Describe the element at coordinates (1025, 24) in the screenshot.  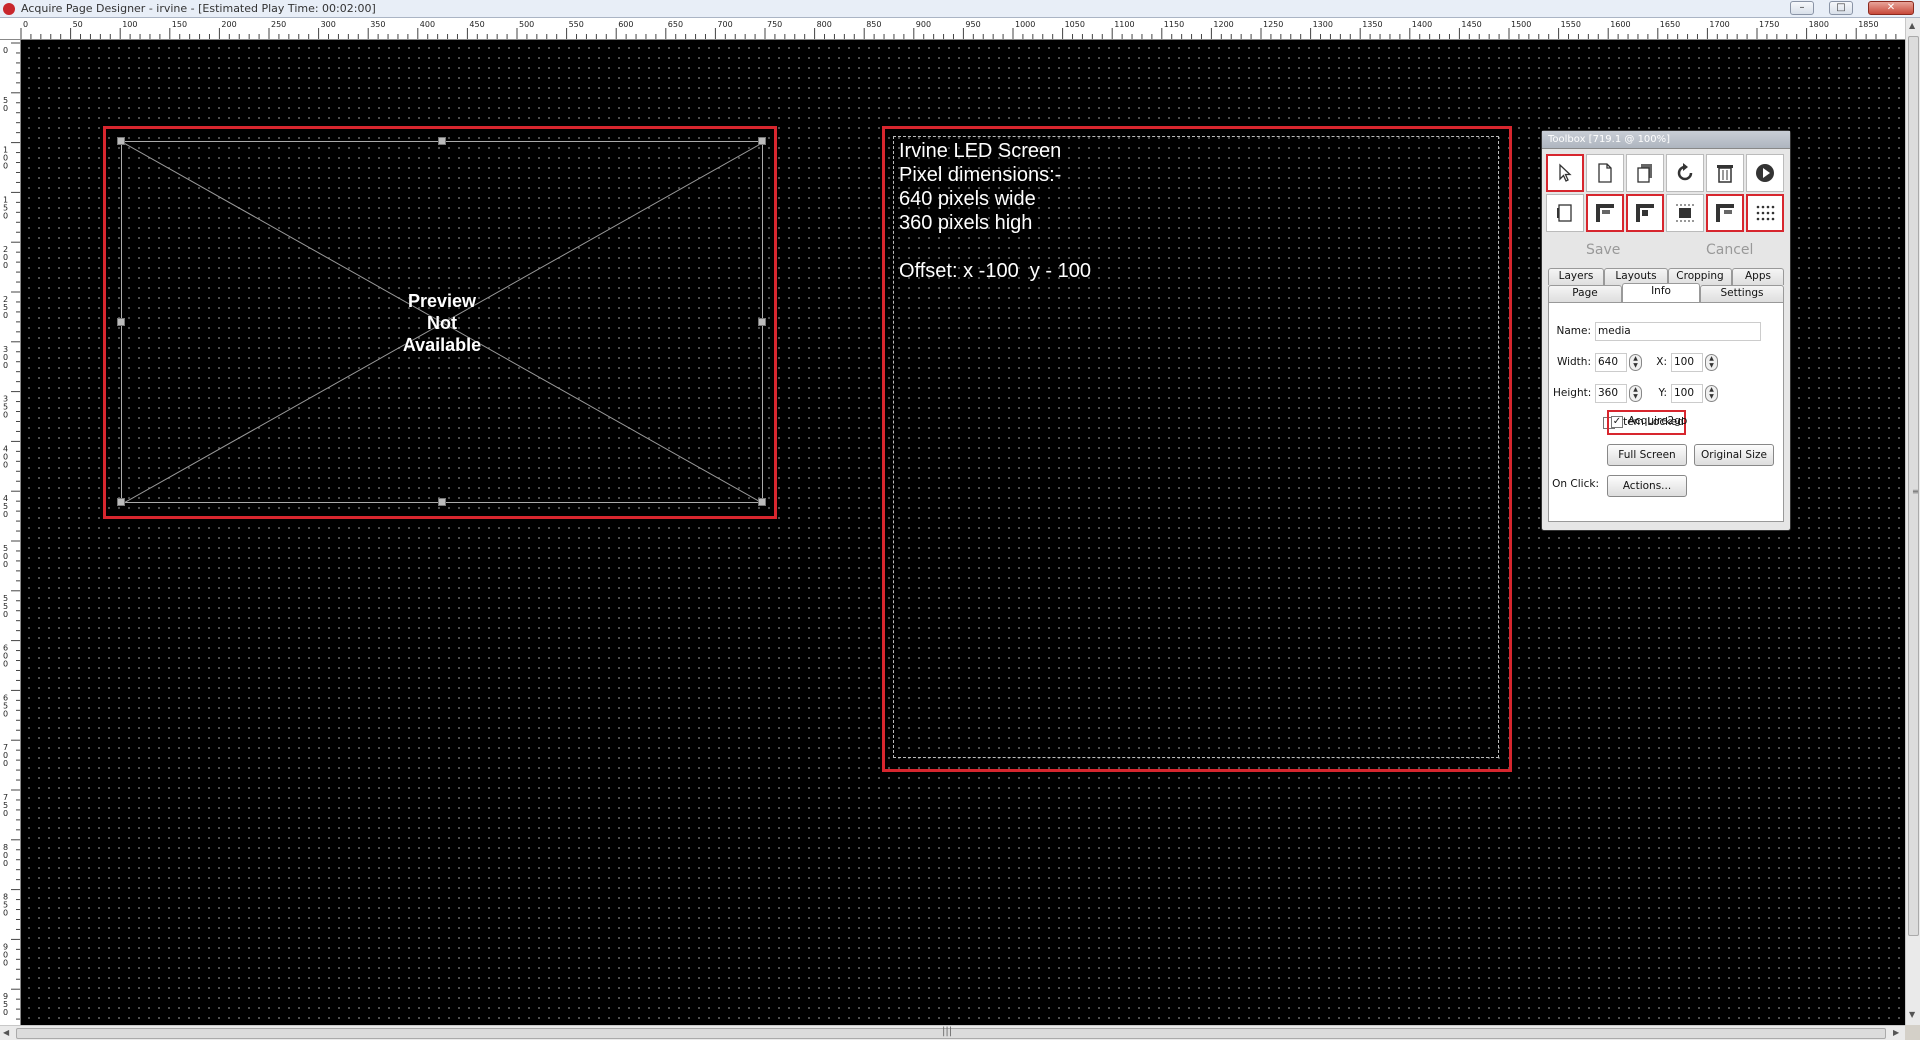
I see `ruler-label: 1000` at that location.